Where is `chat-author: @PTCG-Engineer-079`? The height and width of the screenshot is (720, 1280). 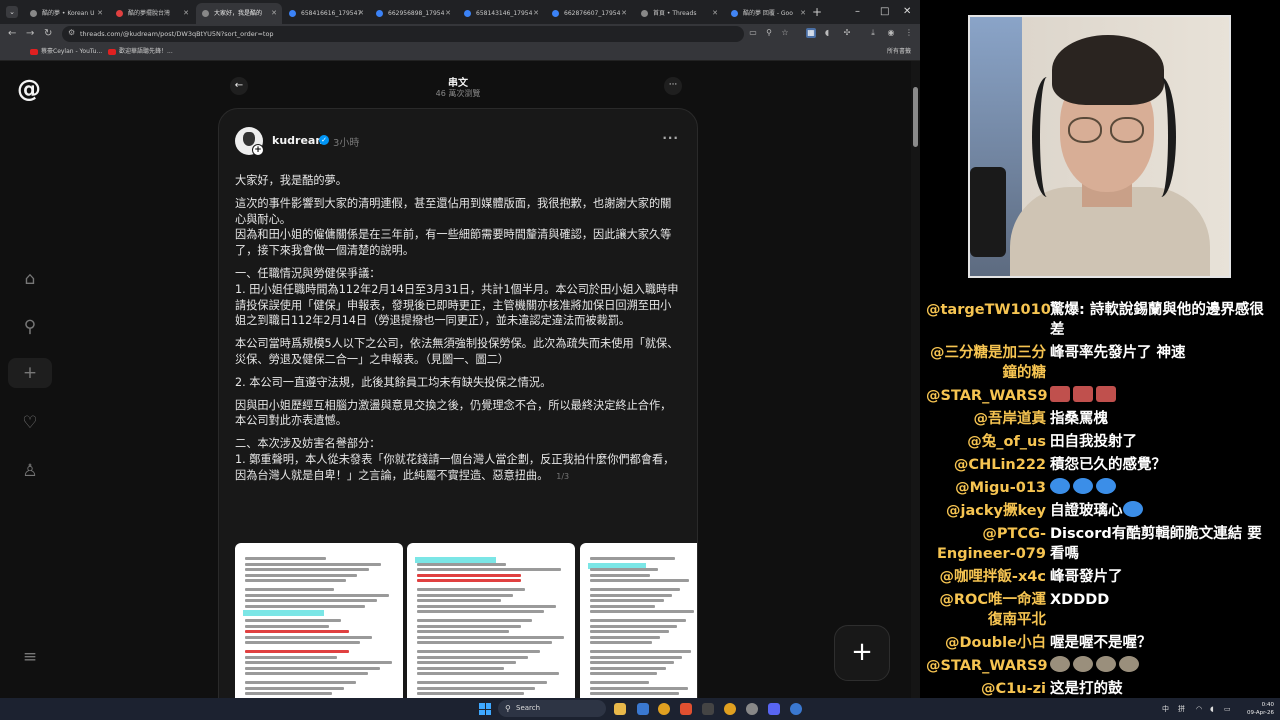
chat-author: @PTCG-Engineer-079 is located at coordinates (986, 544).